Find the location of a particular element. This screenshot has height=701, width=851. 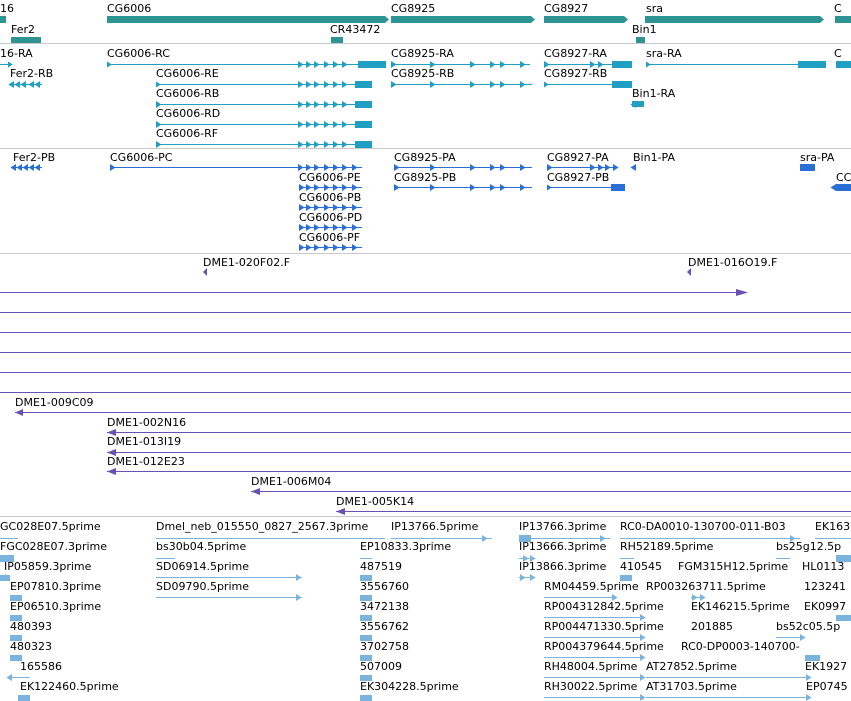

protein-label: CG6006-PB is located at coordinates (330, 197).